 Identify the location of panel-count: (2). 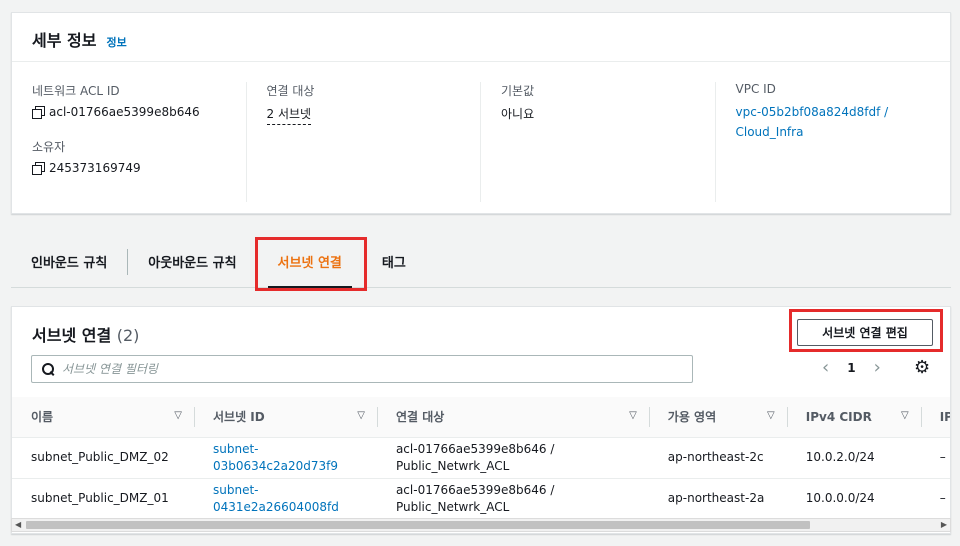
(128, 335).